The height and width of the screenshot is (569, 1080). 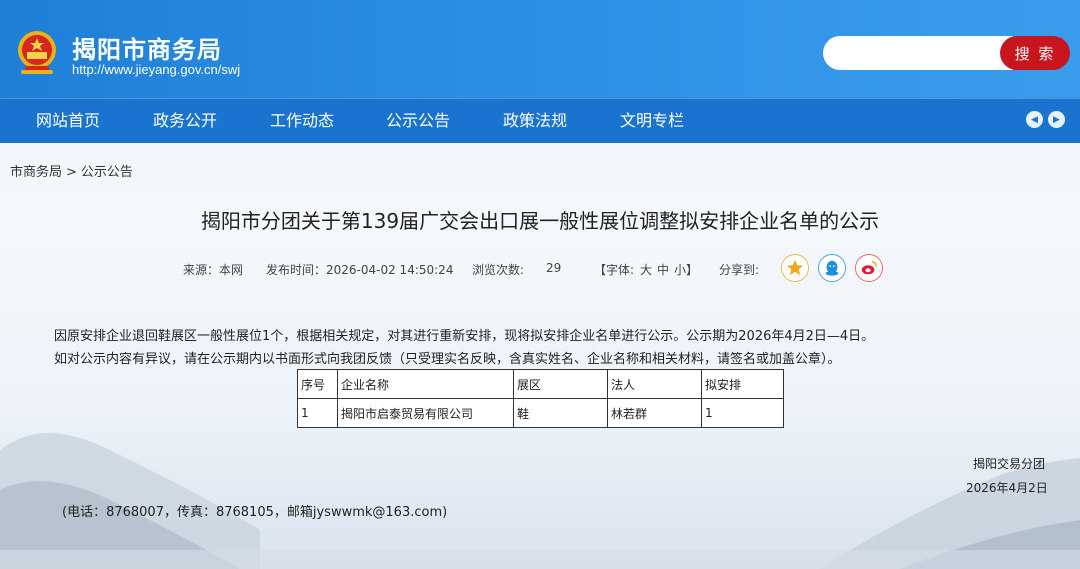 What do you see at coordinates (425, 413) in the screenshot?
I see `table-cell: 揭阳市启泰贸易有限公司` at bounding box center [425, 413].